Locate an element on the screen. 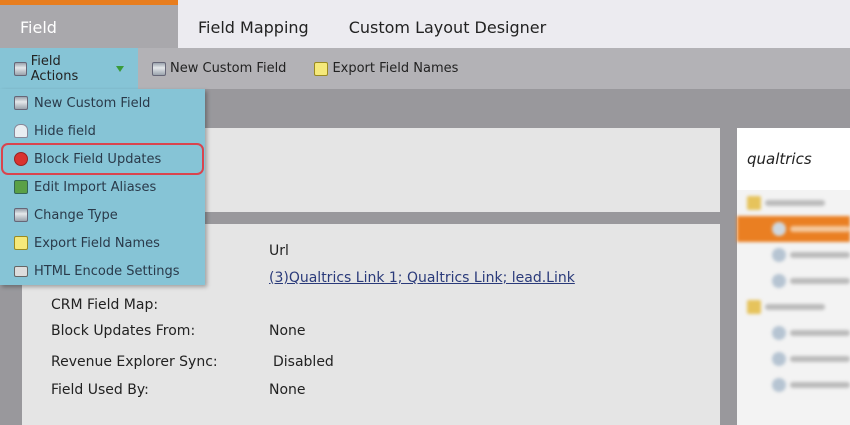 The image size is (850, 425). menu-item-new-custom-field: New Custom Field is located at coordinates (102, 103).